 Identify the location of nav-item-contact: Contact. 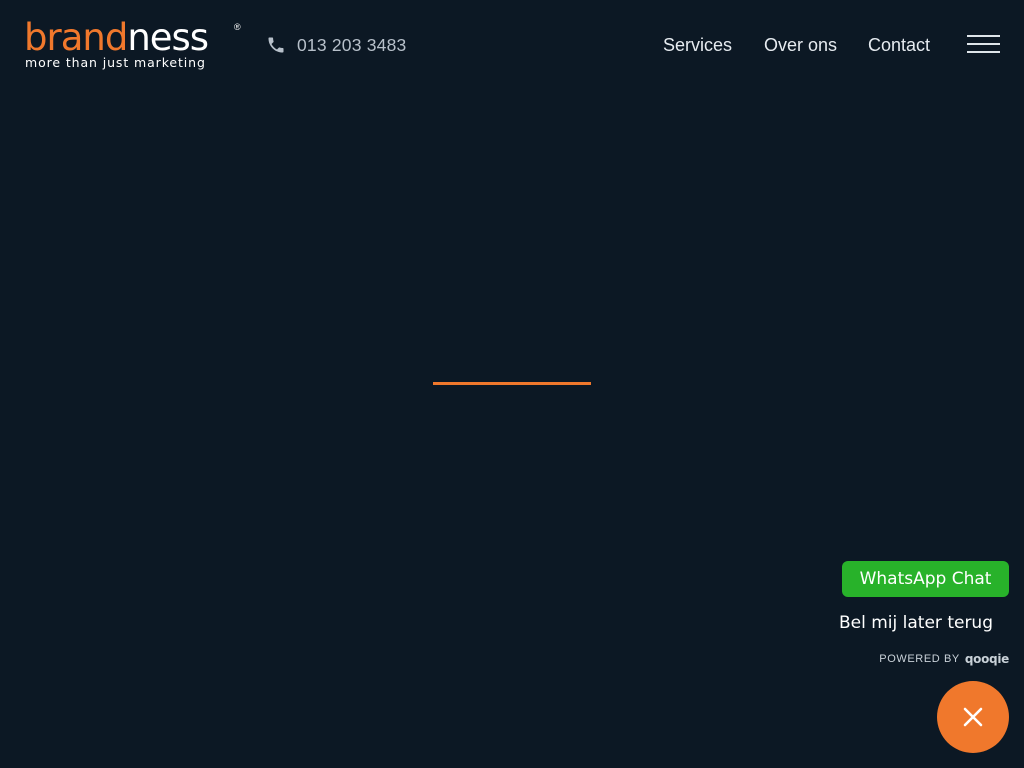
(899, 45).